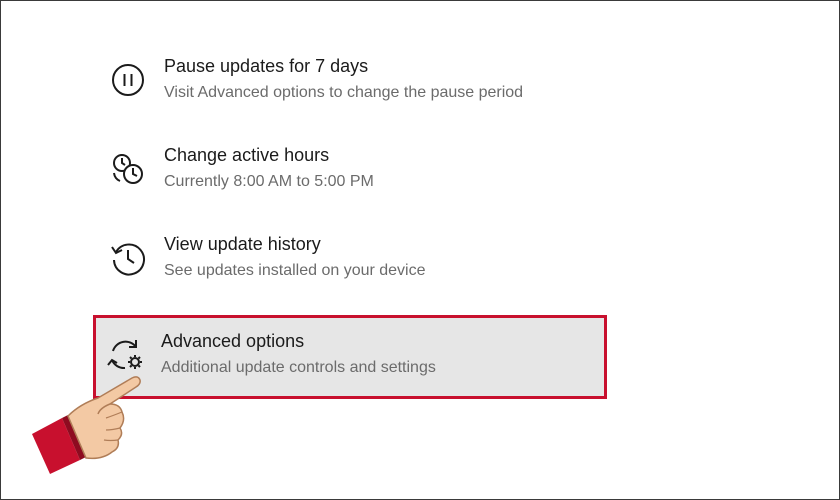 This screenshot has width=840, height=500. What do you see at coordinates (233, 341) in the screenshot?
I see `advanced-options-title: Advanced options` at bounding box center [233, 341].